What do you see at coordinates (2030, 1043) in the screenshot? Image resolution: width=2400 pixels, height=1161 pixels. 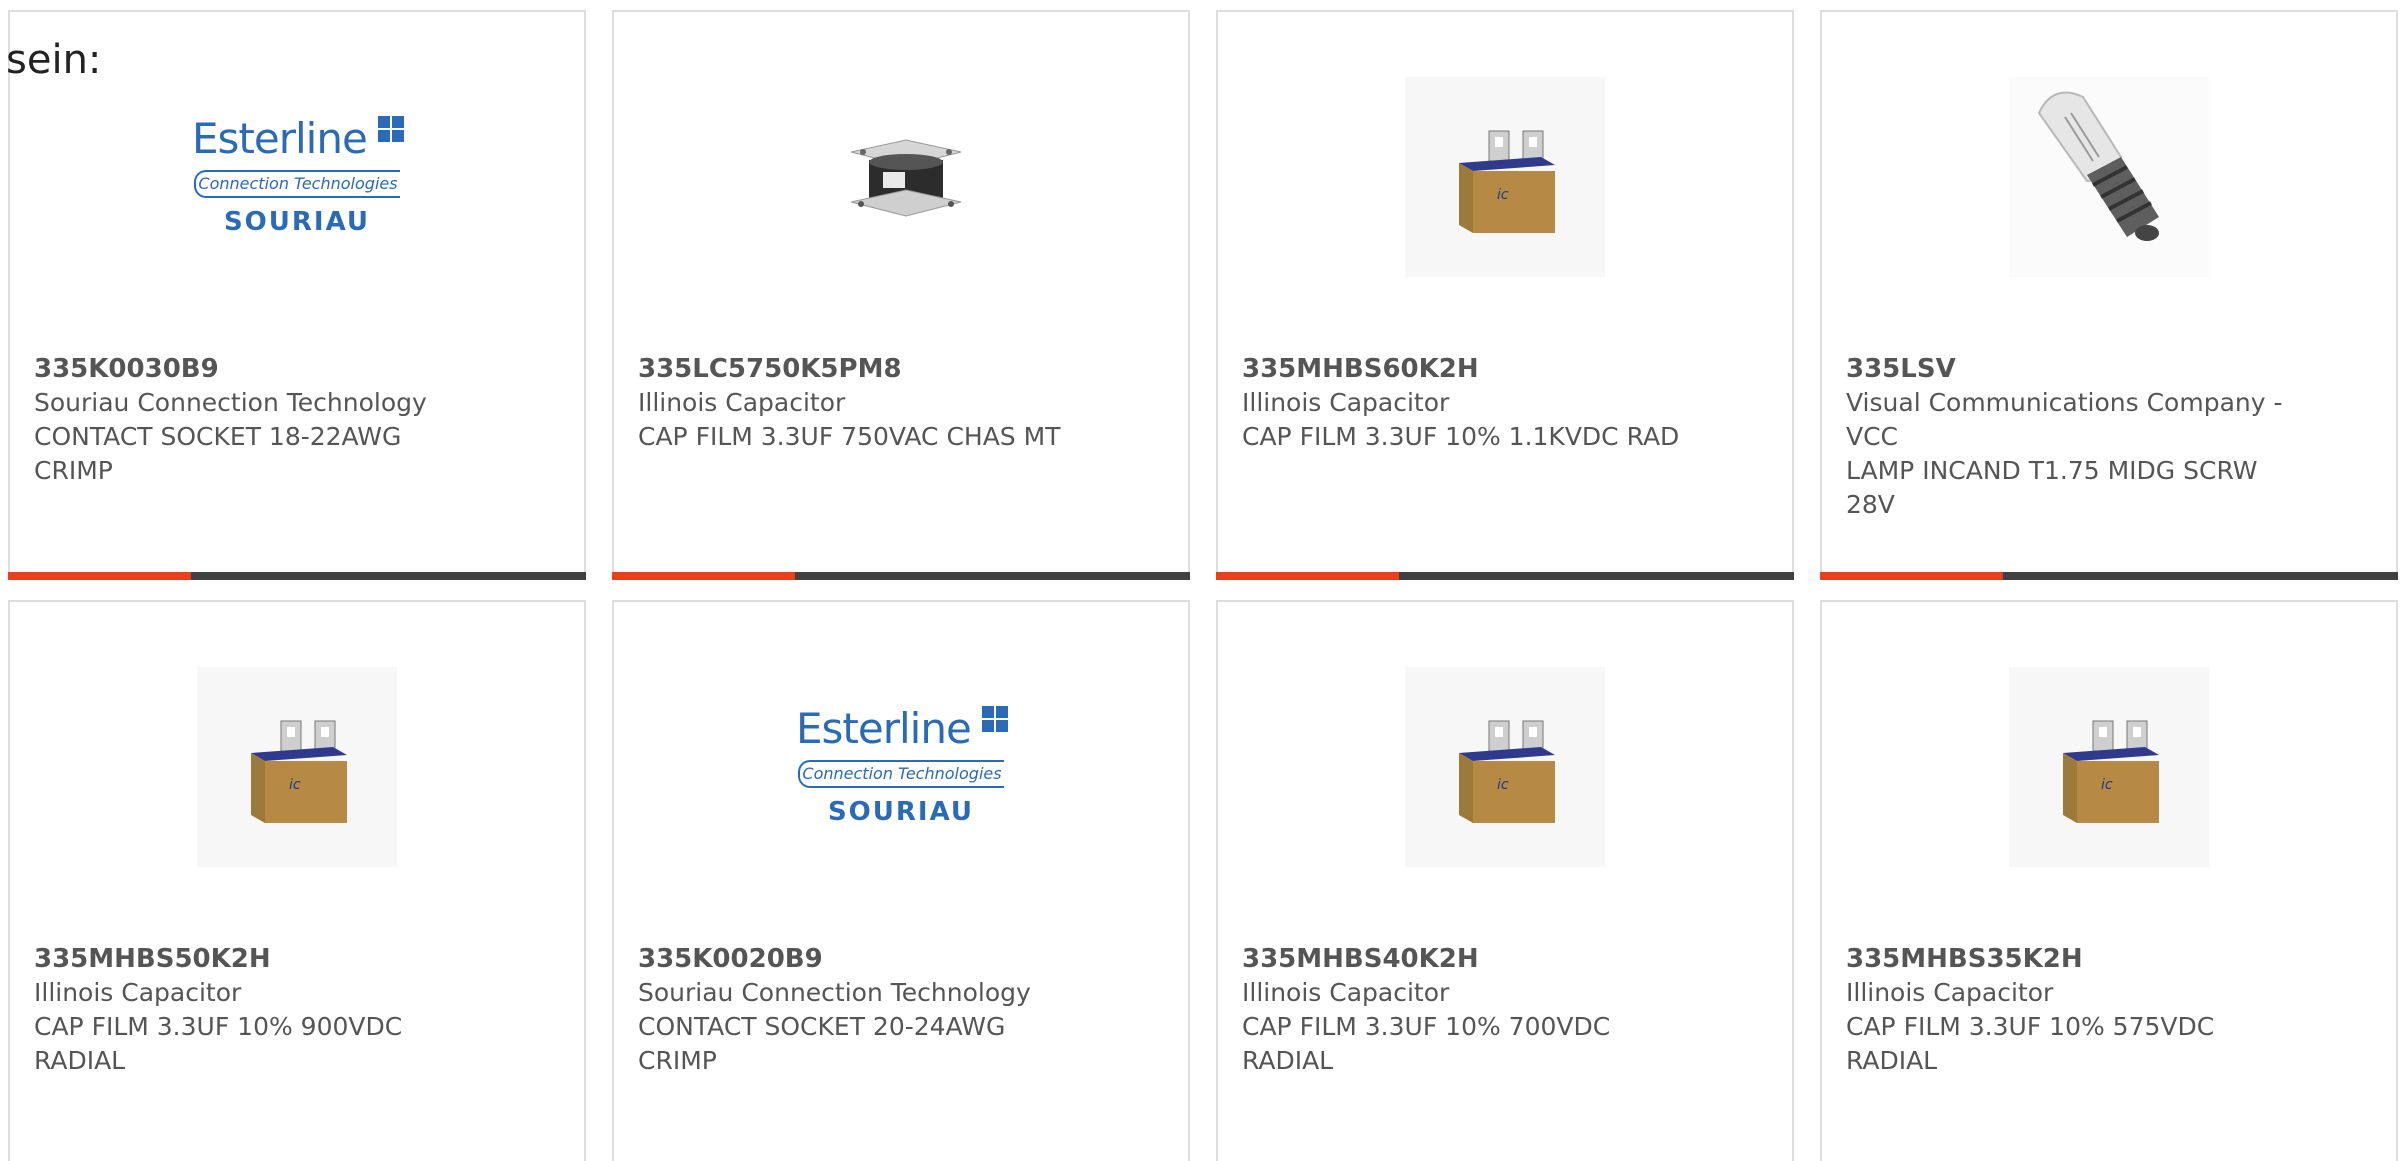 I see `product-description: CAP FILM 3.3UF 10% 575VDC RADIAL` at bounding box center [2030, 1043].